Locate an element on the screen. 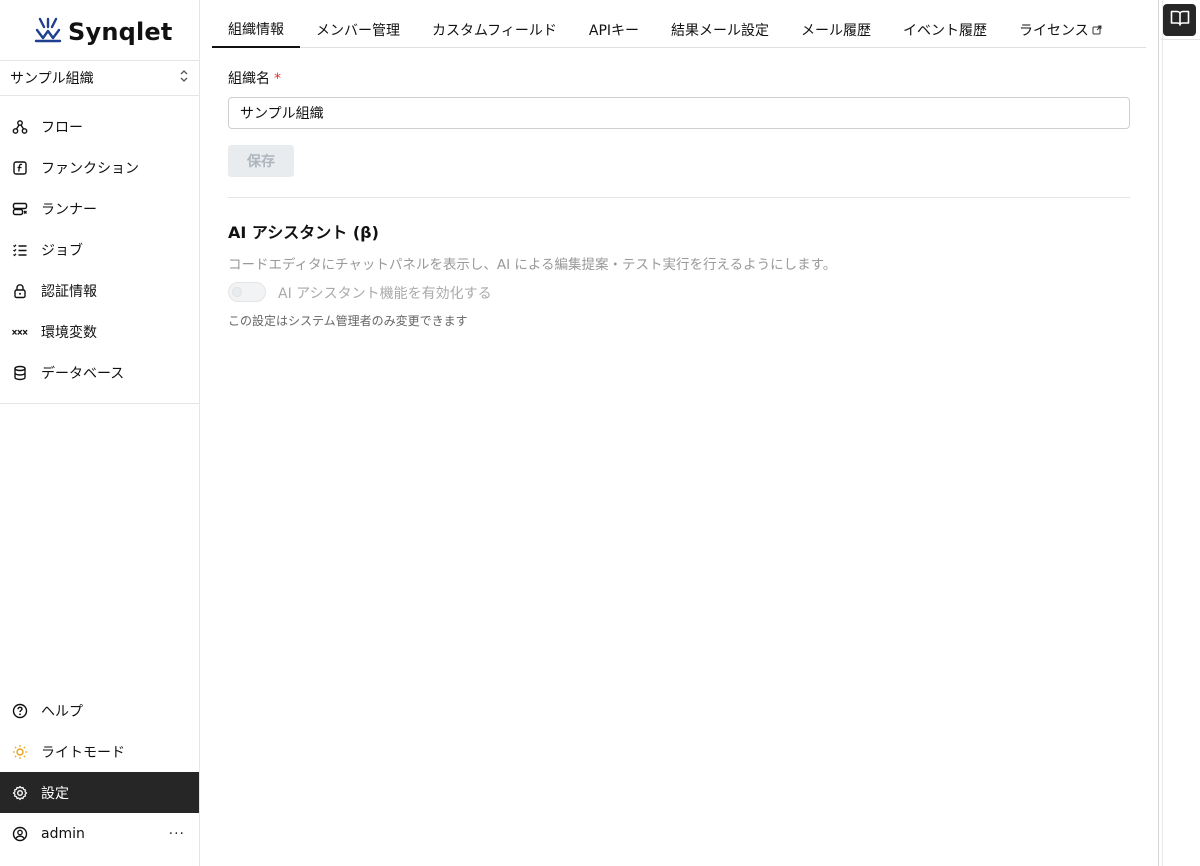 The image size is (1200, 866). sun-icon is located at coordinates (20, 752).